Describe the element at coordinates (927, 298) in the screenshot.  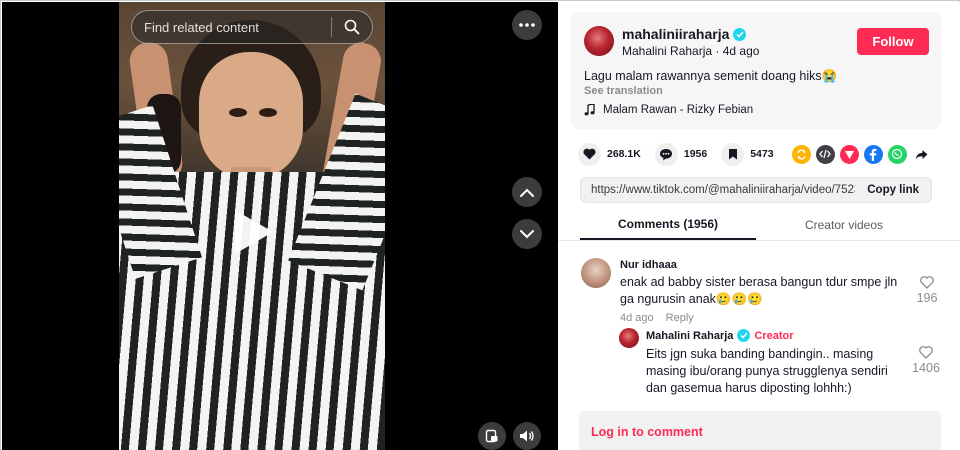
I see `comment-like-count: 196` at that location.